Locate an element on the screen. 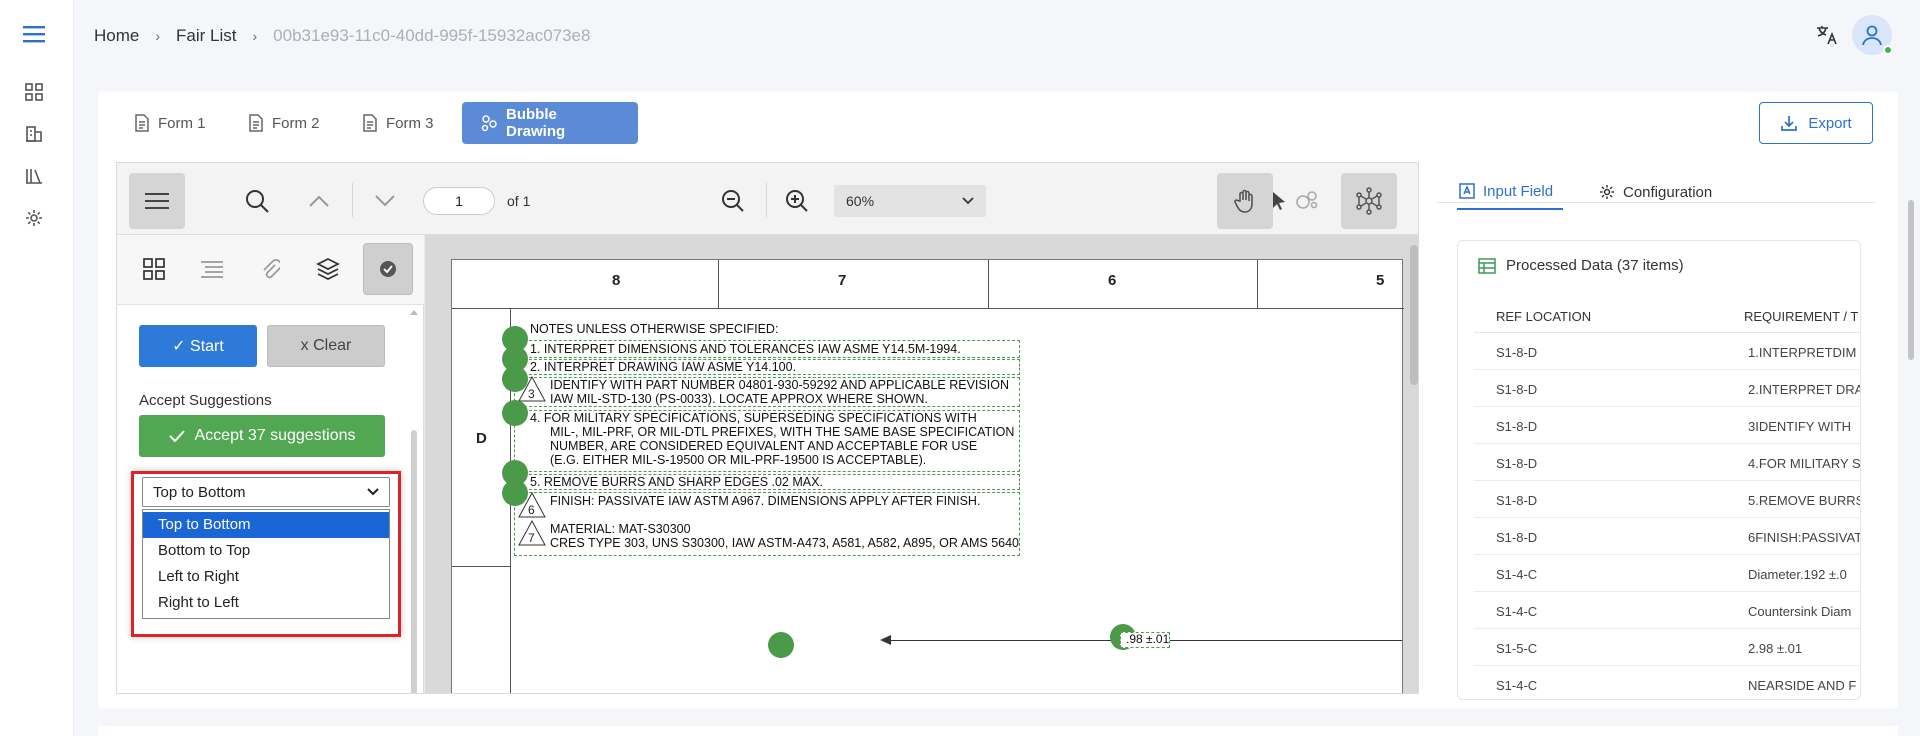 The image size is (1920, 736). tab-divider is located at coordinates (1656, 202).